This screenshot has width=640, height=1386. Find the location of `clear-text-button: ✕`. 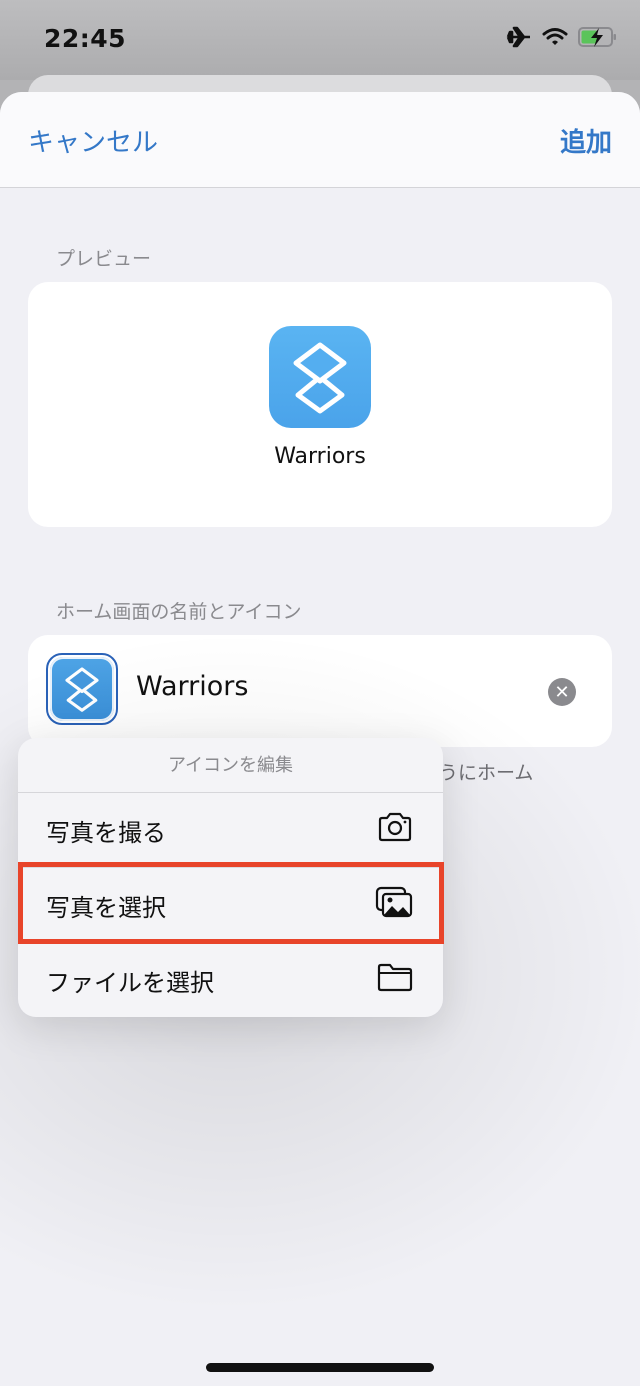

clear-text-button: ✕ is located at coordinates (562, 692).